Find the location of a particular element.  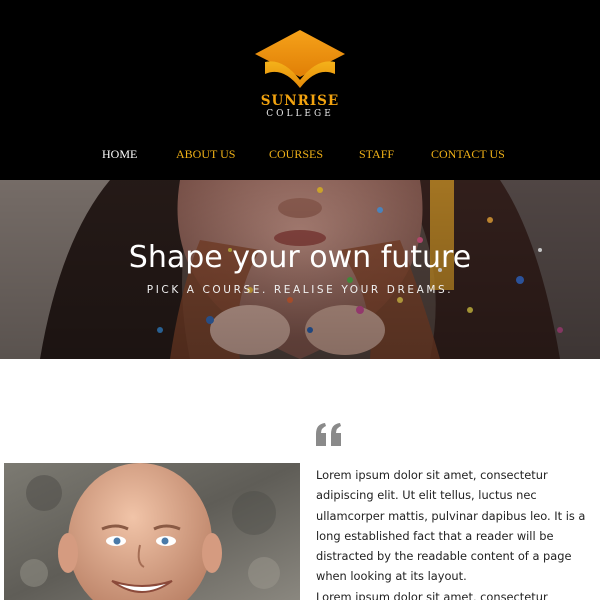

nav-contact-us: CONTACT US is located at coordinates (468, 154).